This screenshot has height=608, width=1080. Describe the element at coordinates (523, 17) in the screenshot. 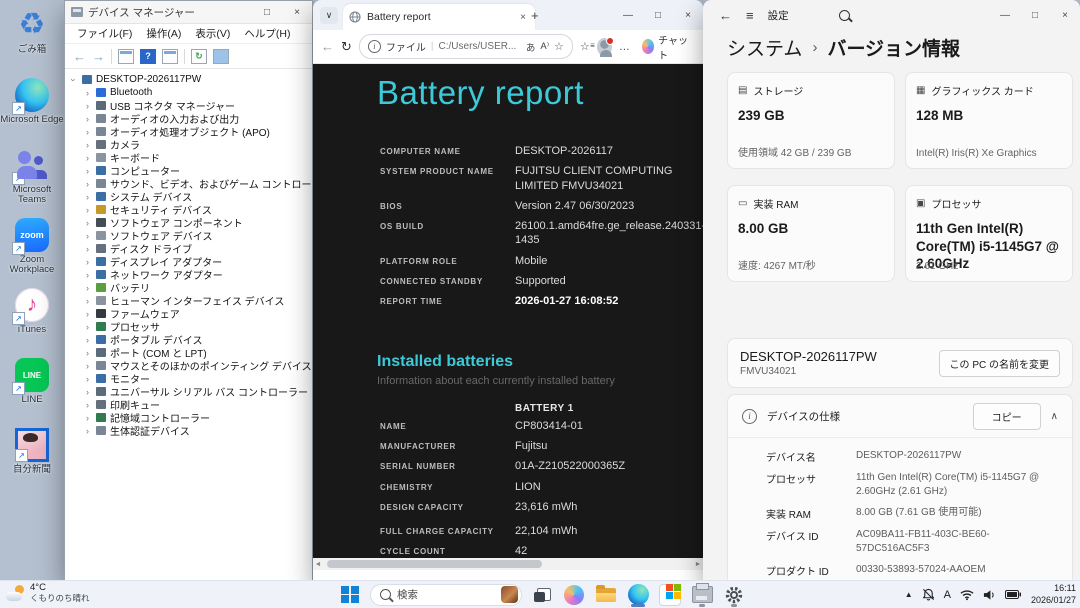

I see `tab-close-icon: ×` at that location.